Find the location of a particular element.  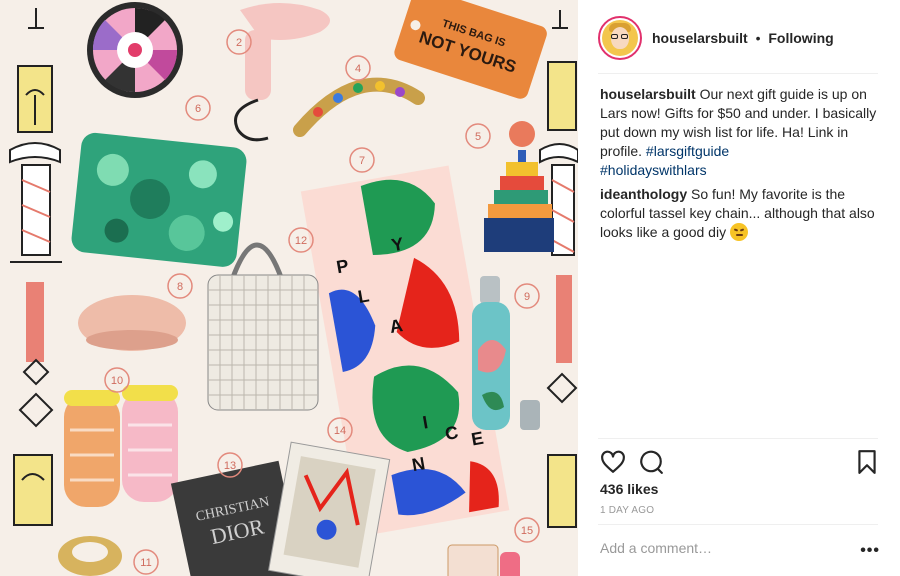

luggage-tag-illustration: THIS BAG IS NOT YOURS is located at coordinates (470, 49).